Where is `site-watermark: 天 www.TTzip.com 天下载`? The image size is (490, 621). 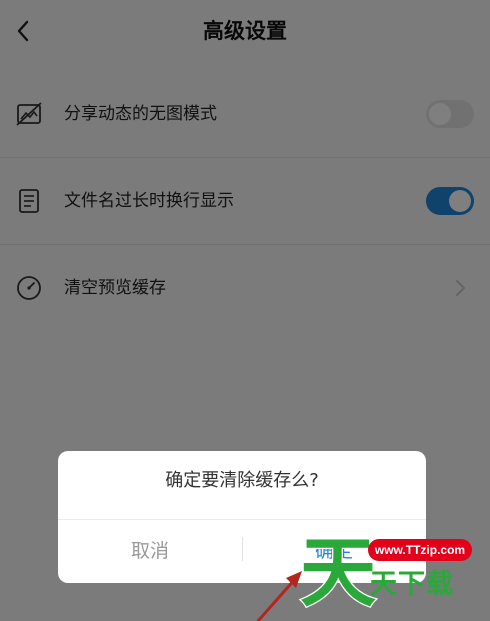 site-watermark: 天 www.TTzip.com 天下载 is located at coordinates (390, 573).